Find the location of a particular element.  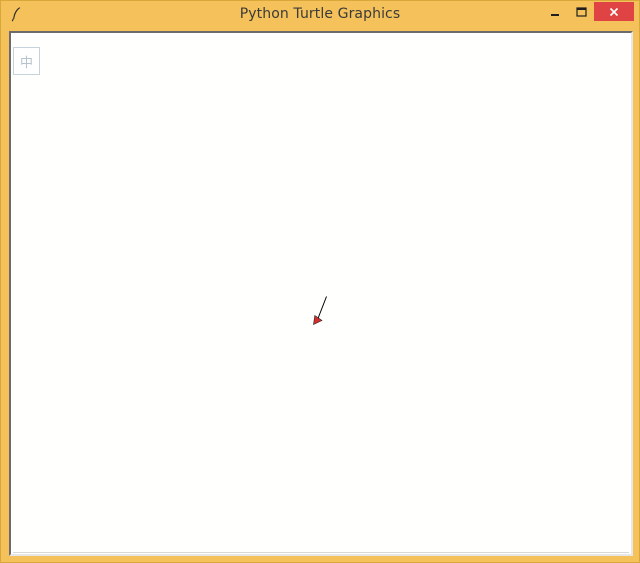

minimize-icon is located at coordinates (555, 14).